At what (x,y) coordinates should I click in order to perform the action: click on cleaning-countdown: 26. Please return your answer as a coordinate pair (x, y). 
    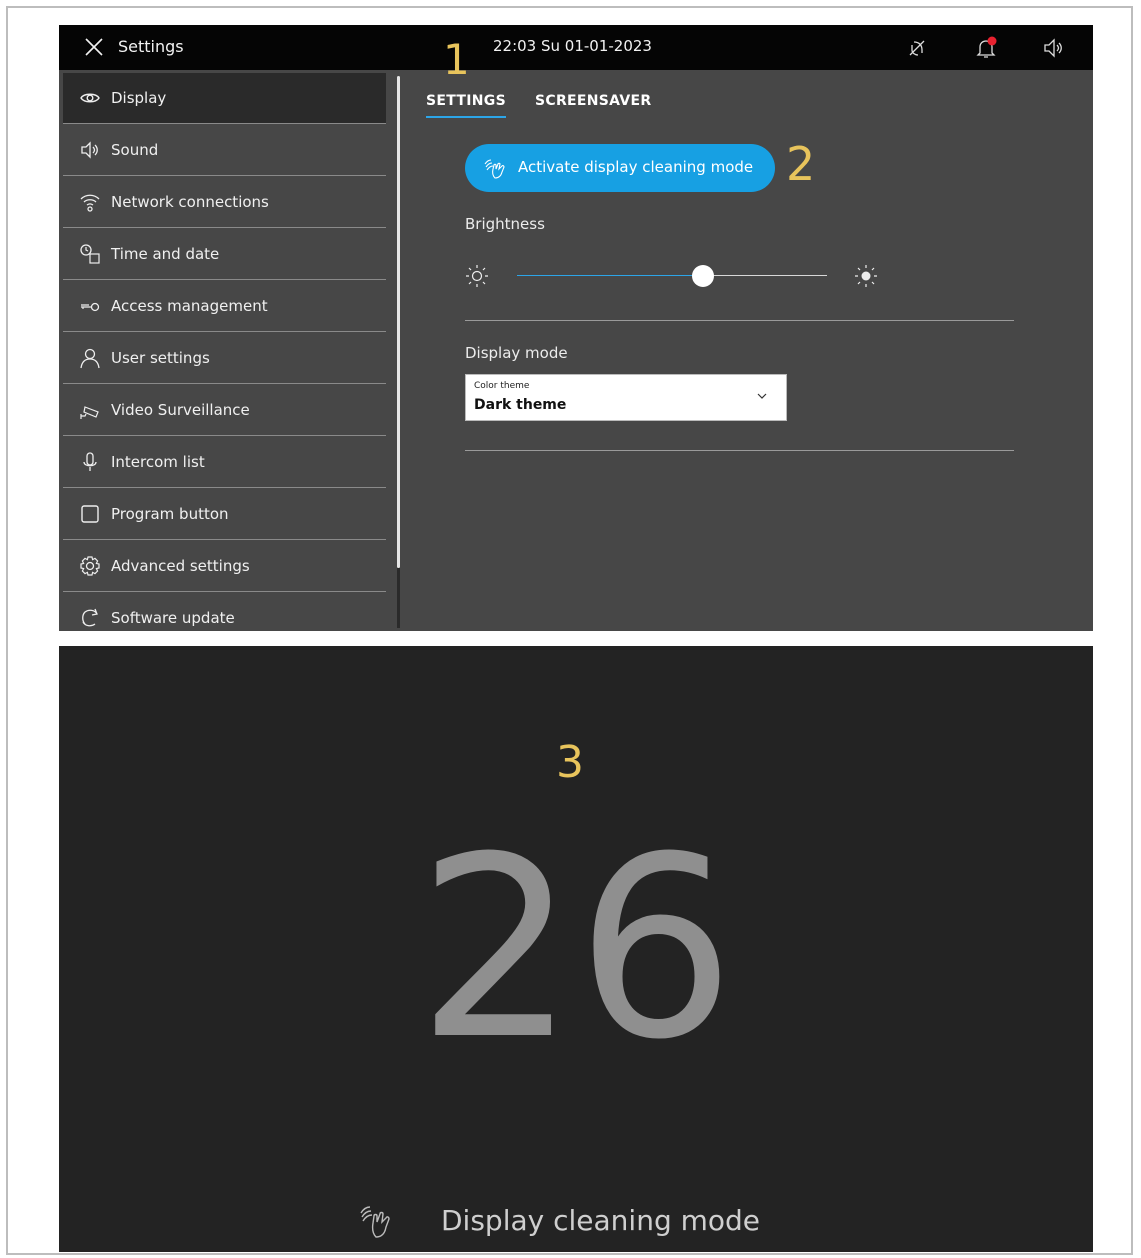
    Looking at the image, I should click on (576, 948).